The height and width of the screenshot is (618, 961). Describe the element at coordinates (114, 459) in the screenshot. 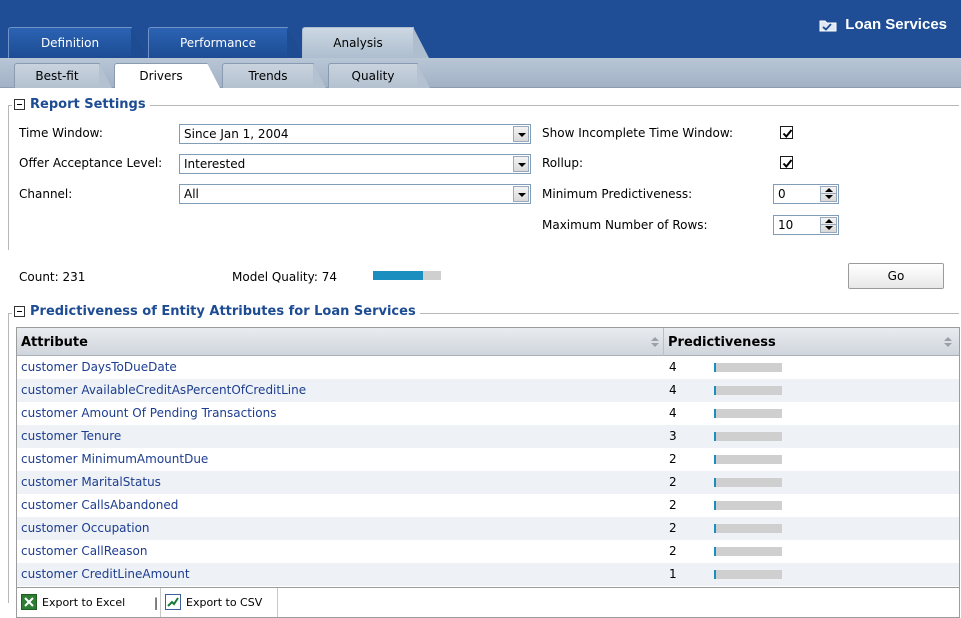

I see `attribute-link: customer MinimumAmountDue` at that location.